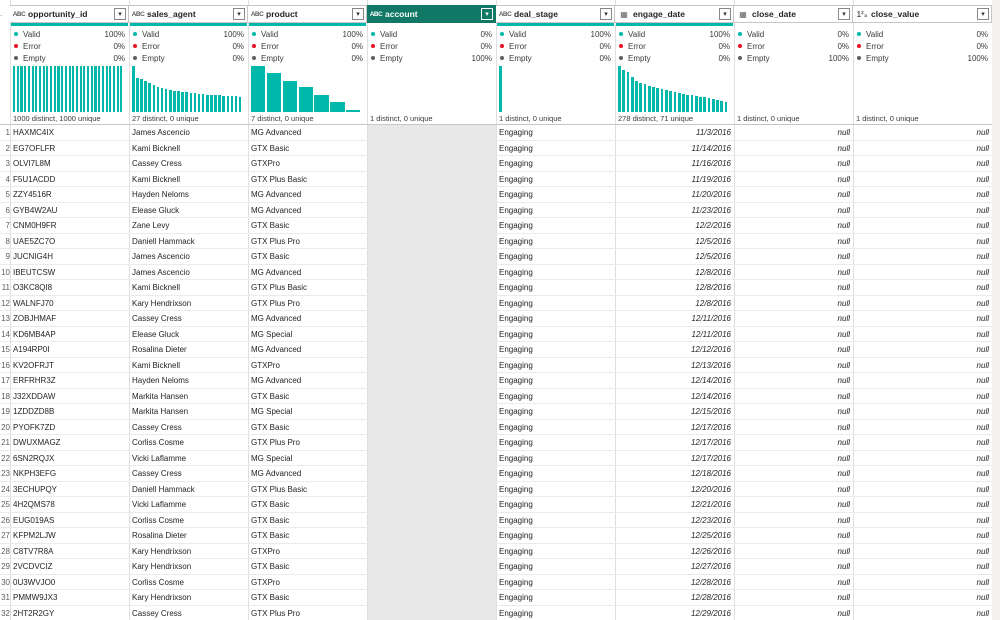 The image size is (1000, 620). Describe the element at coordinates (69, 473) in the screenshot. I see `cell-opportunity-id: NKPH3EFG` at that location.